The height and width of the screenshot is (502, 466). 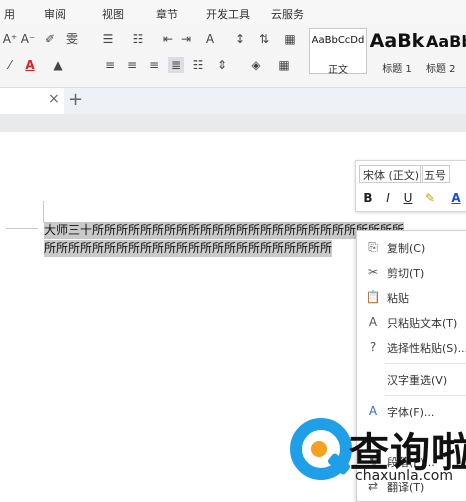 I want to click on menu-item-label: 只粘贴文本(T), so click(x=422, y=323).